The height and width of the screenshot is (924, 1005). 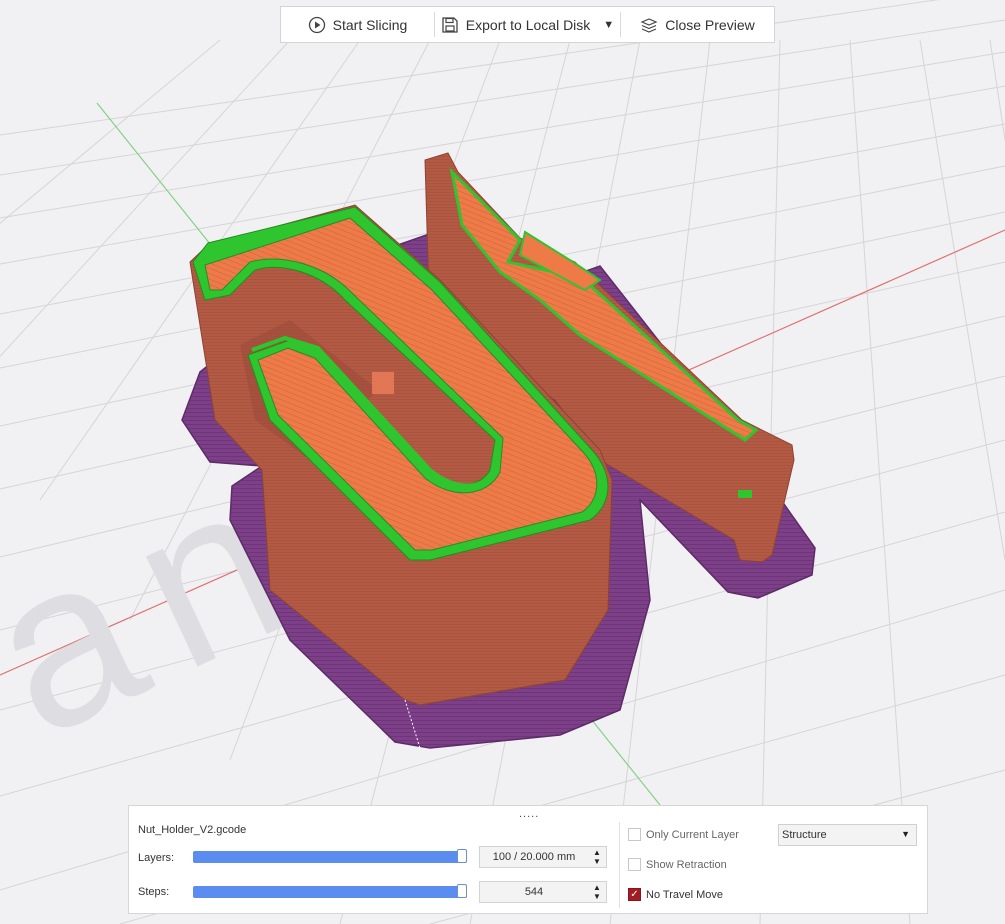 I want to click on only-current-layer-option: Only Current Layer, so click(x=683, y=834).